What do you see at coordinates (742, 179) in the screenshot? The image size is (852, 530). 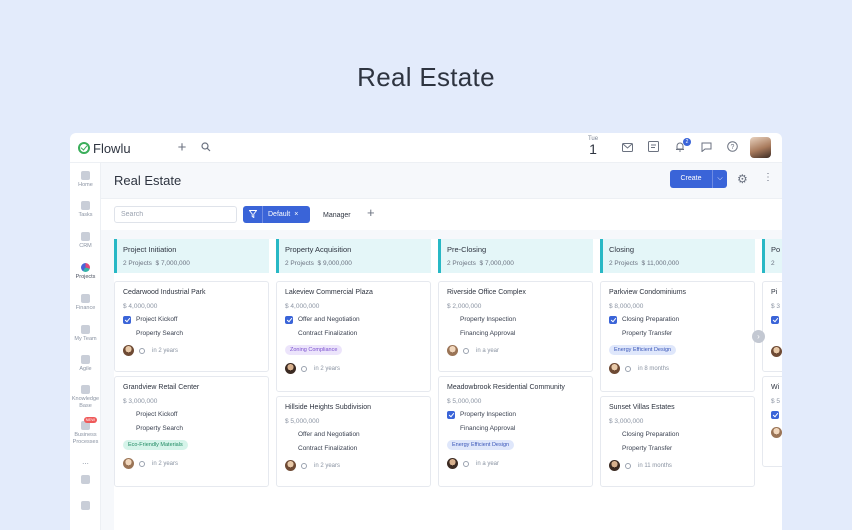 I see `gear-icon: ⚙` at bounding box center [742, 179].